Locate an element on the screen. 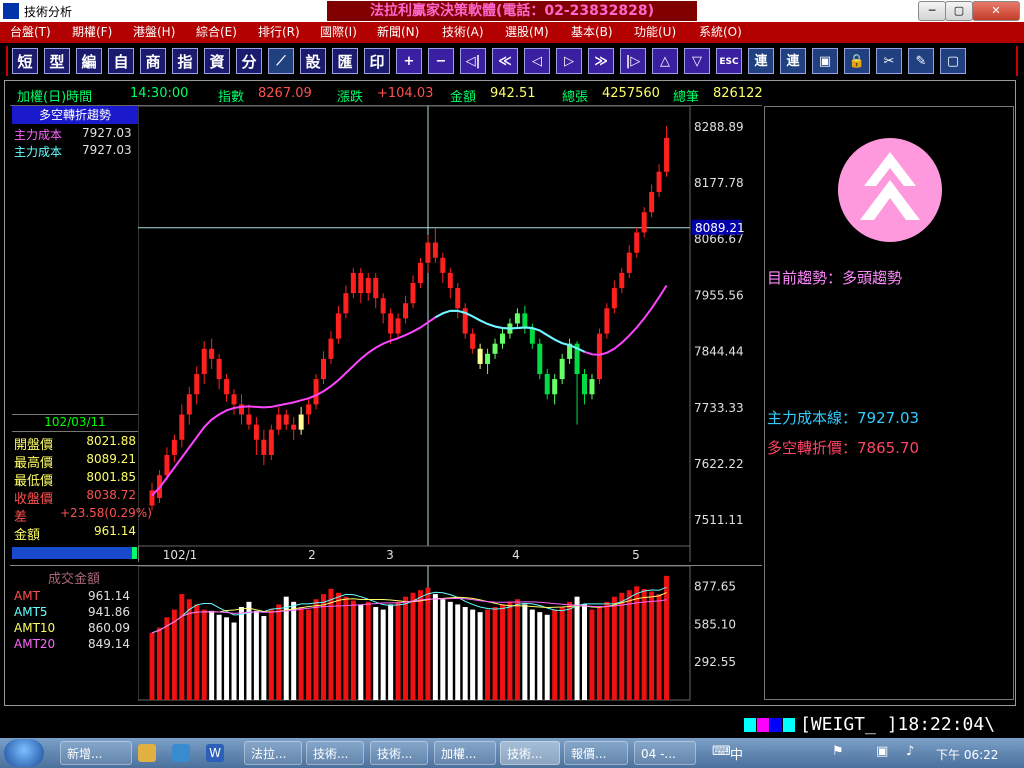 The image size is (1024, 768). frame-icon: ▢ is located at coordinates (953, 61).